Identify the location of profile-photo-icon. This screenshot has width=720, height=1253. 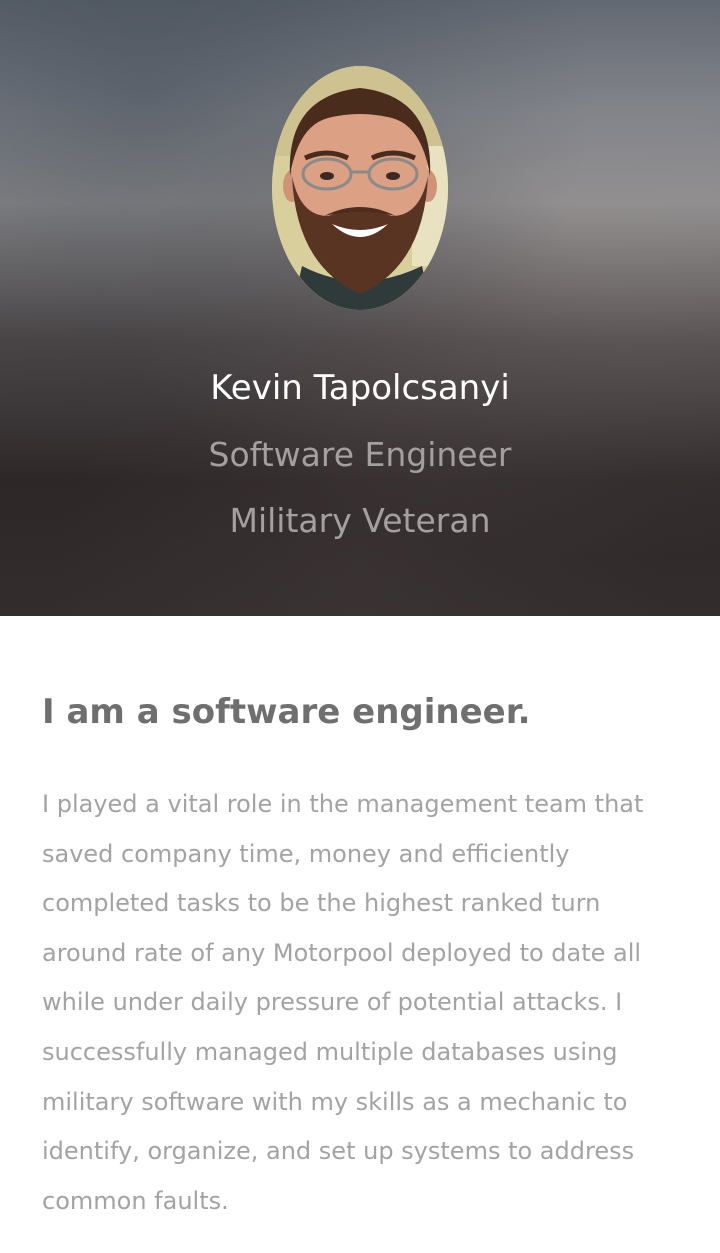
(360, 188).